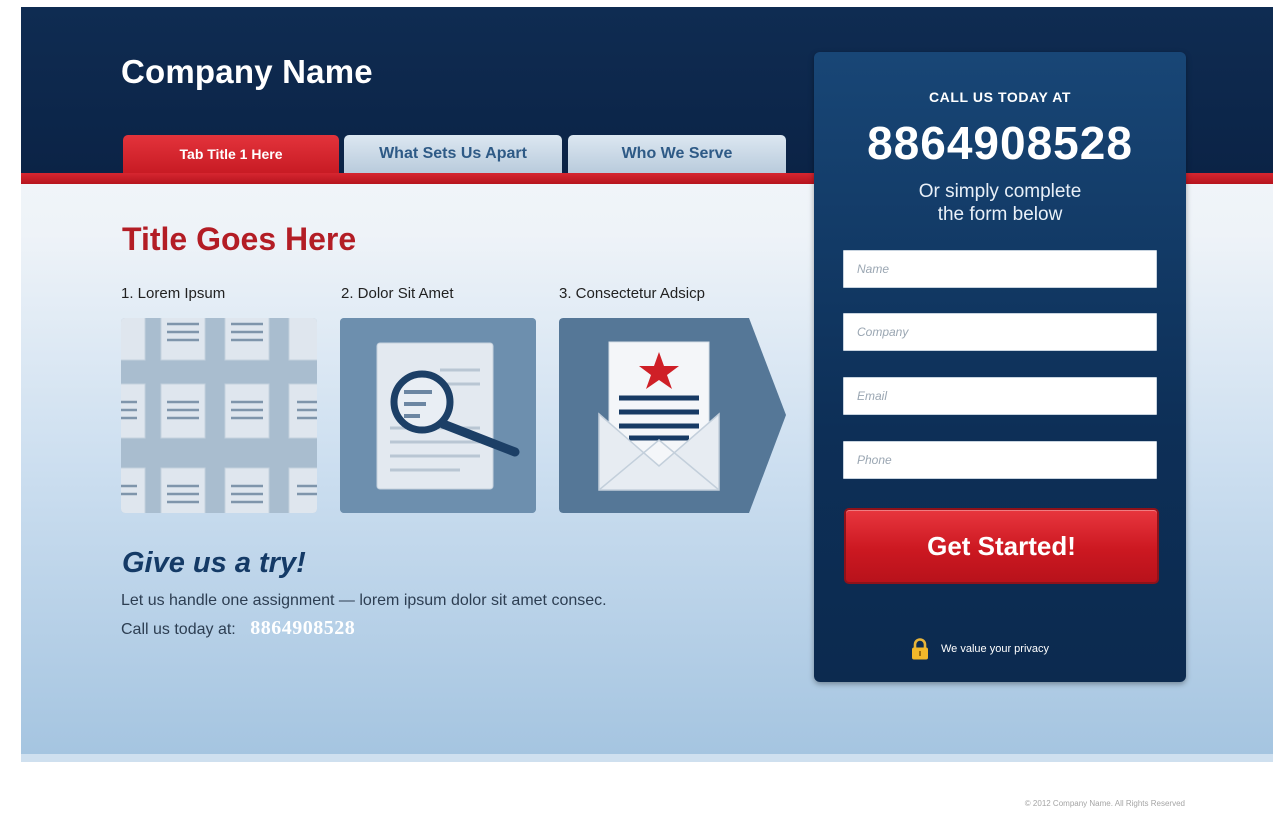  What do you see at coordinates (677, 154) in the screenshot?
I see `tab-who-we-serve: Who We Serve` at bounding box center [677, 154].